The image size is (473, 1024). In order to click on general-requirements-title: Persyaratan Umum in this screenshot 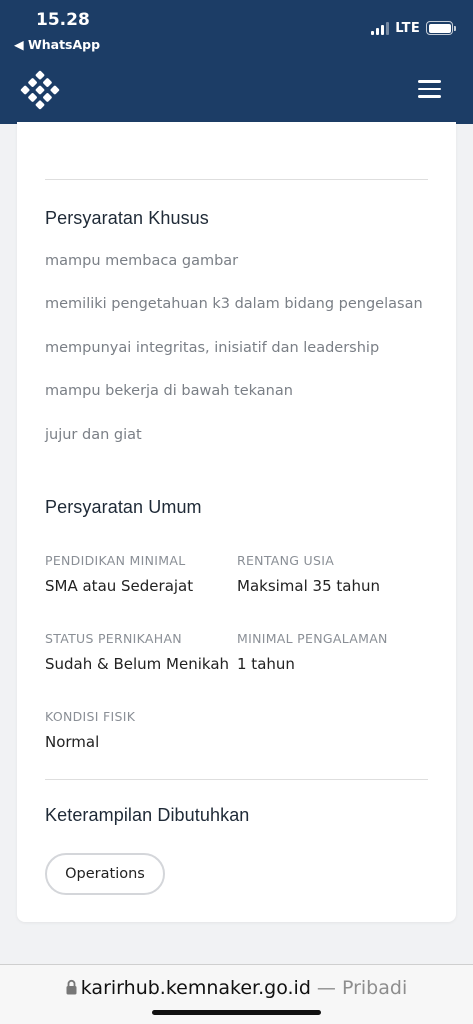, I will do `click(123, 507)`.